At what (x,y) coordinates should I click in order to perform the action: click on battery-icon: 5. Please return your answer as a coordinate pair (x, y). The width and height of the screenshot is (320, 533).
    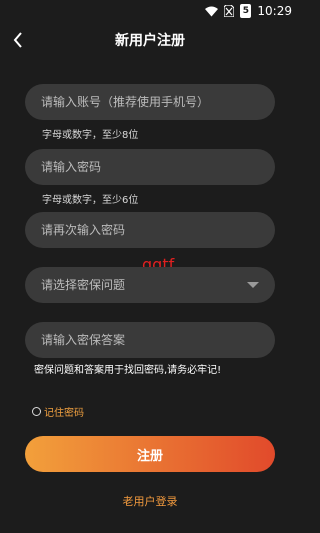
    Looking at the image, I should click on (246, 11).